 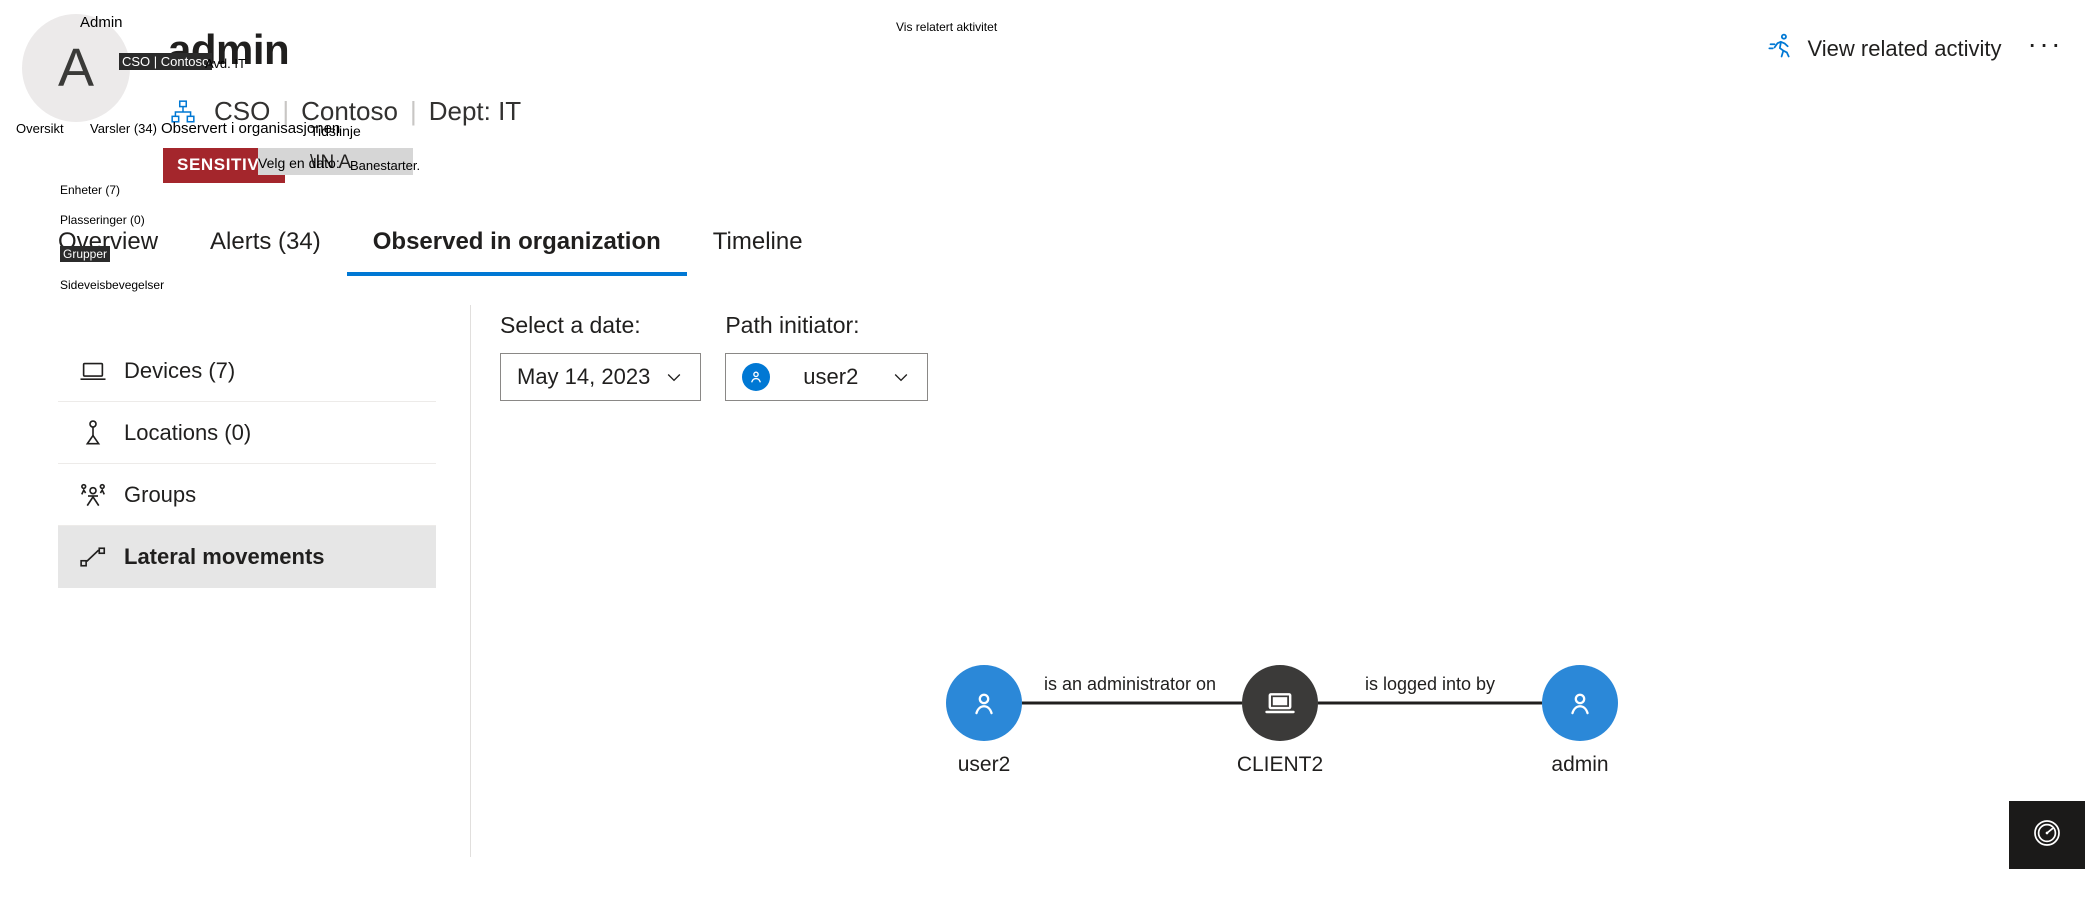 I want to click on graph-node-label-user2: user2, so click(x=984, y=764).